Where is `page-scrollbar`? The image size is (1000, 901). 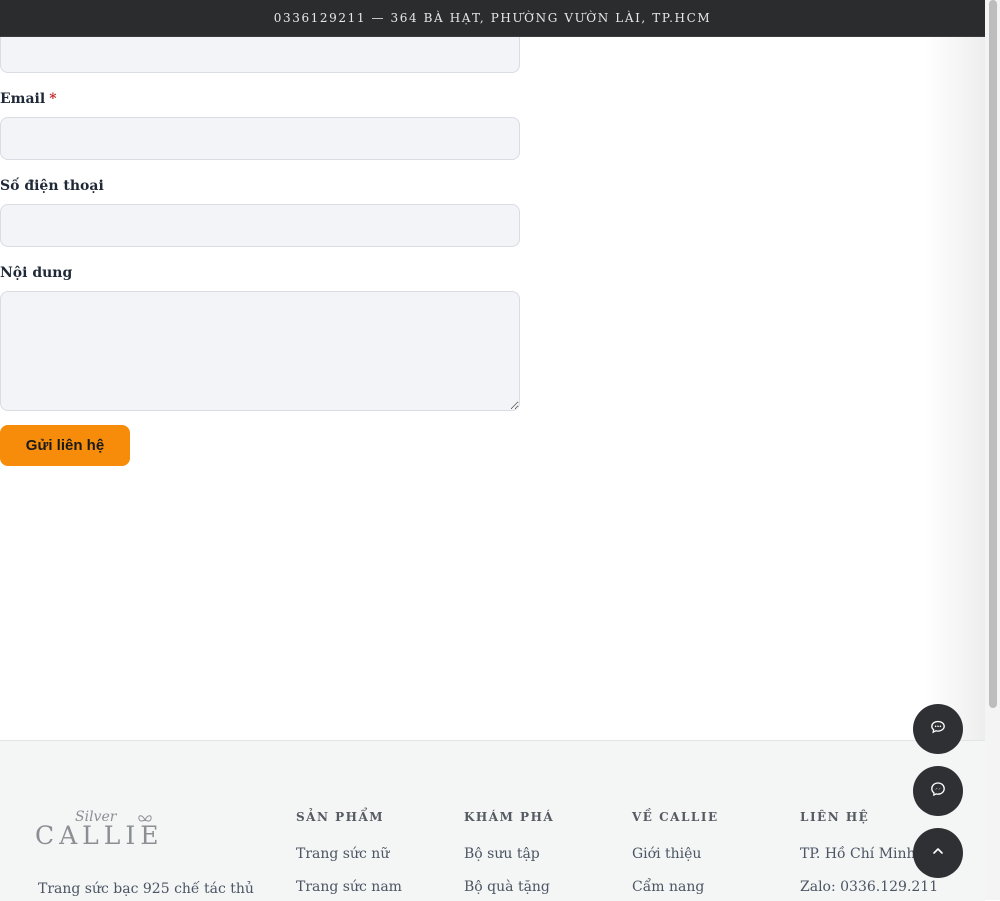
page-scrollbar is located at coordinates (992, 450).